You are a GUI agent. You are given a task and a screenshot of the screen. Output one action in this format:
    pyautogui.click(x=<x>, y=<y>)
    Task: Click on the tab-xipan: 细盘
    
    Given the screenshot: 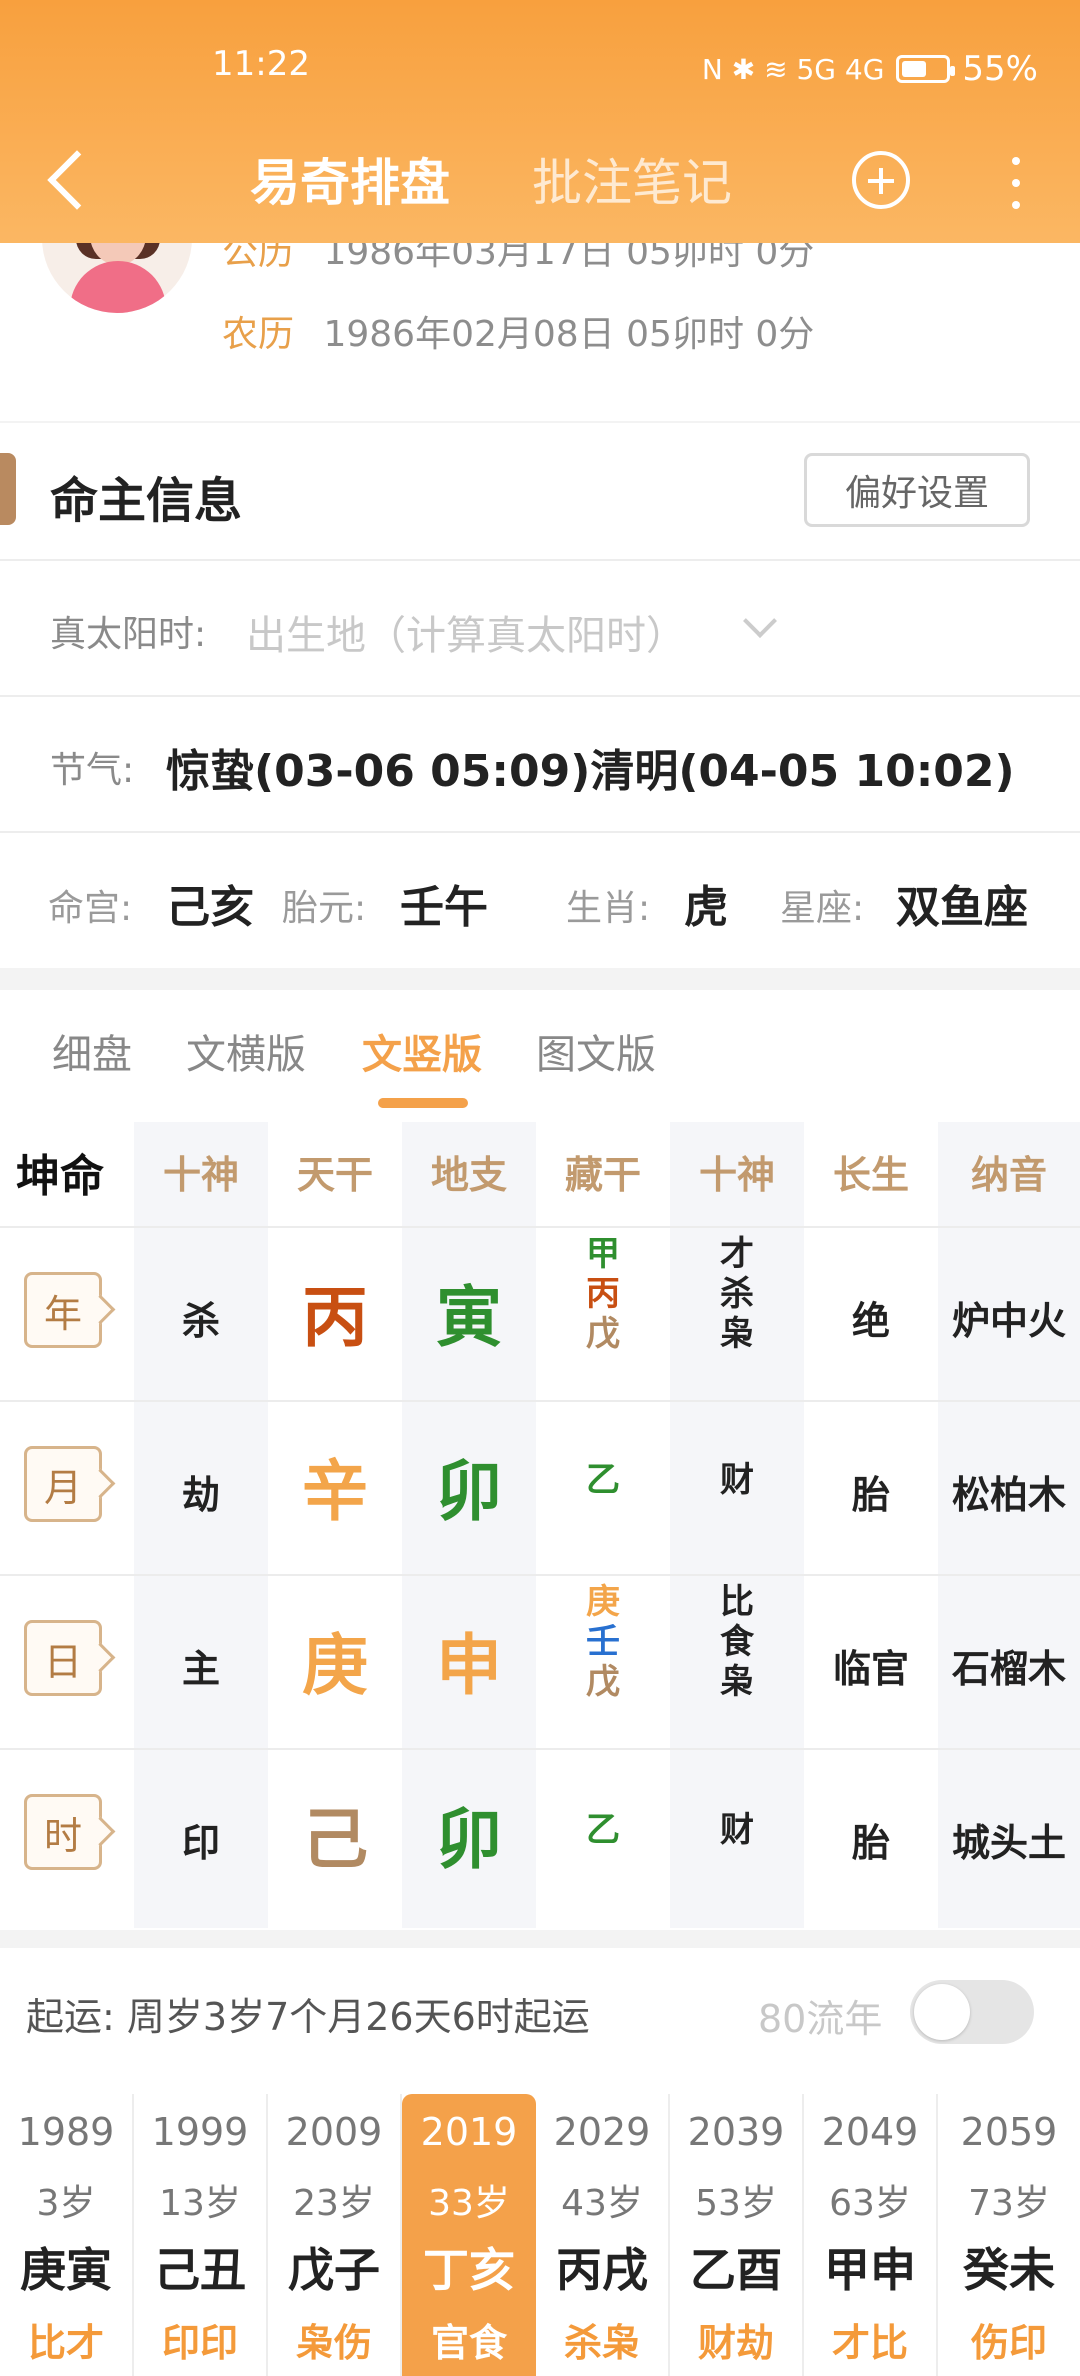 What is the action you would take?
    pyautogui.click(x=92, y=1051)
    